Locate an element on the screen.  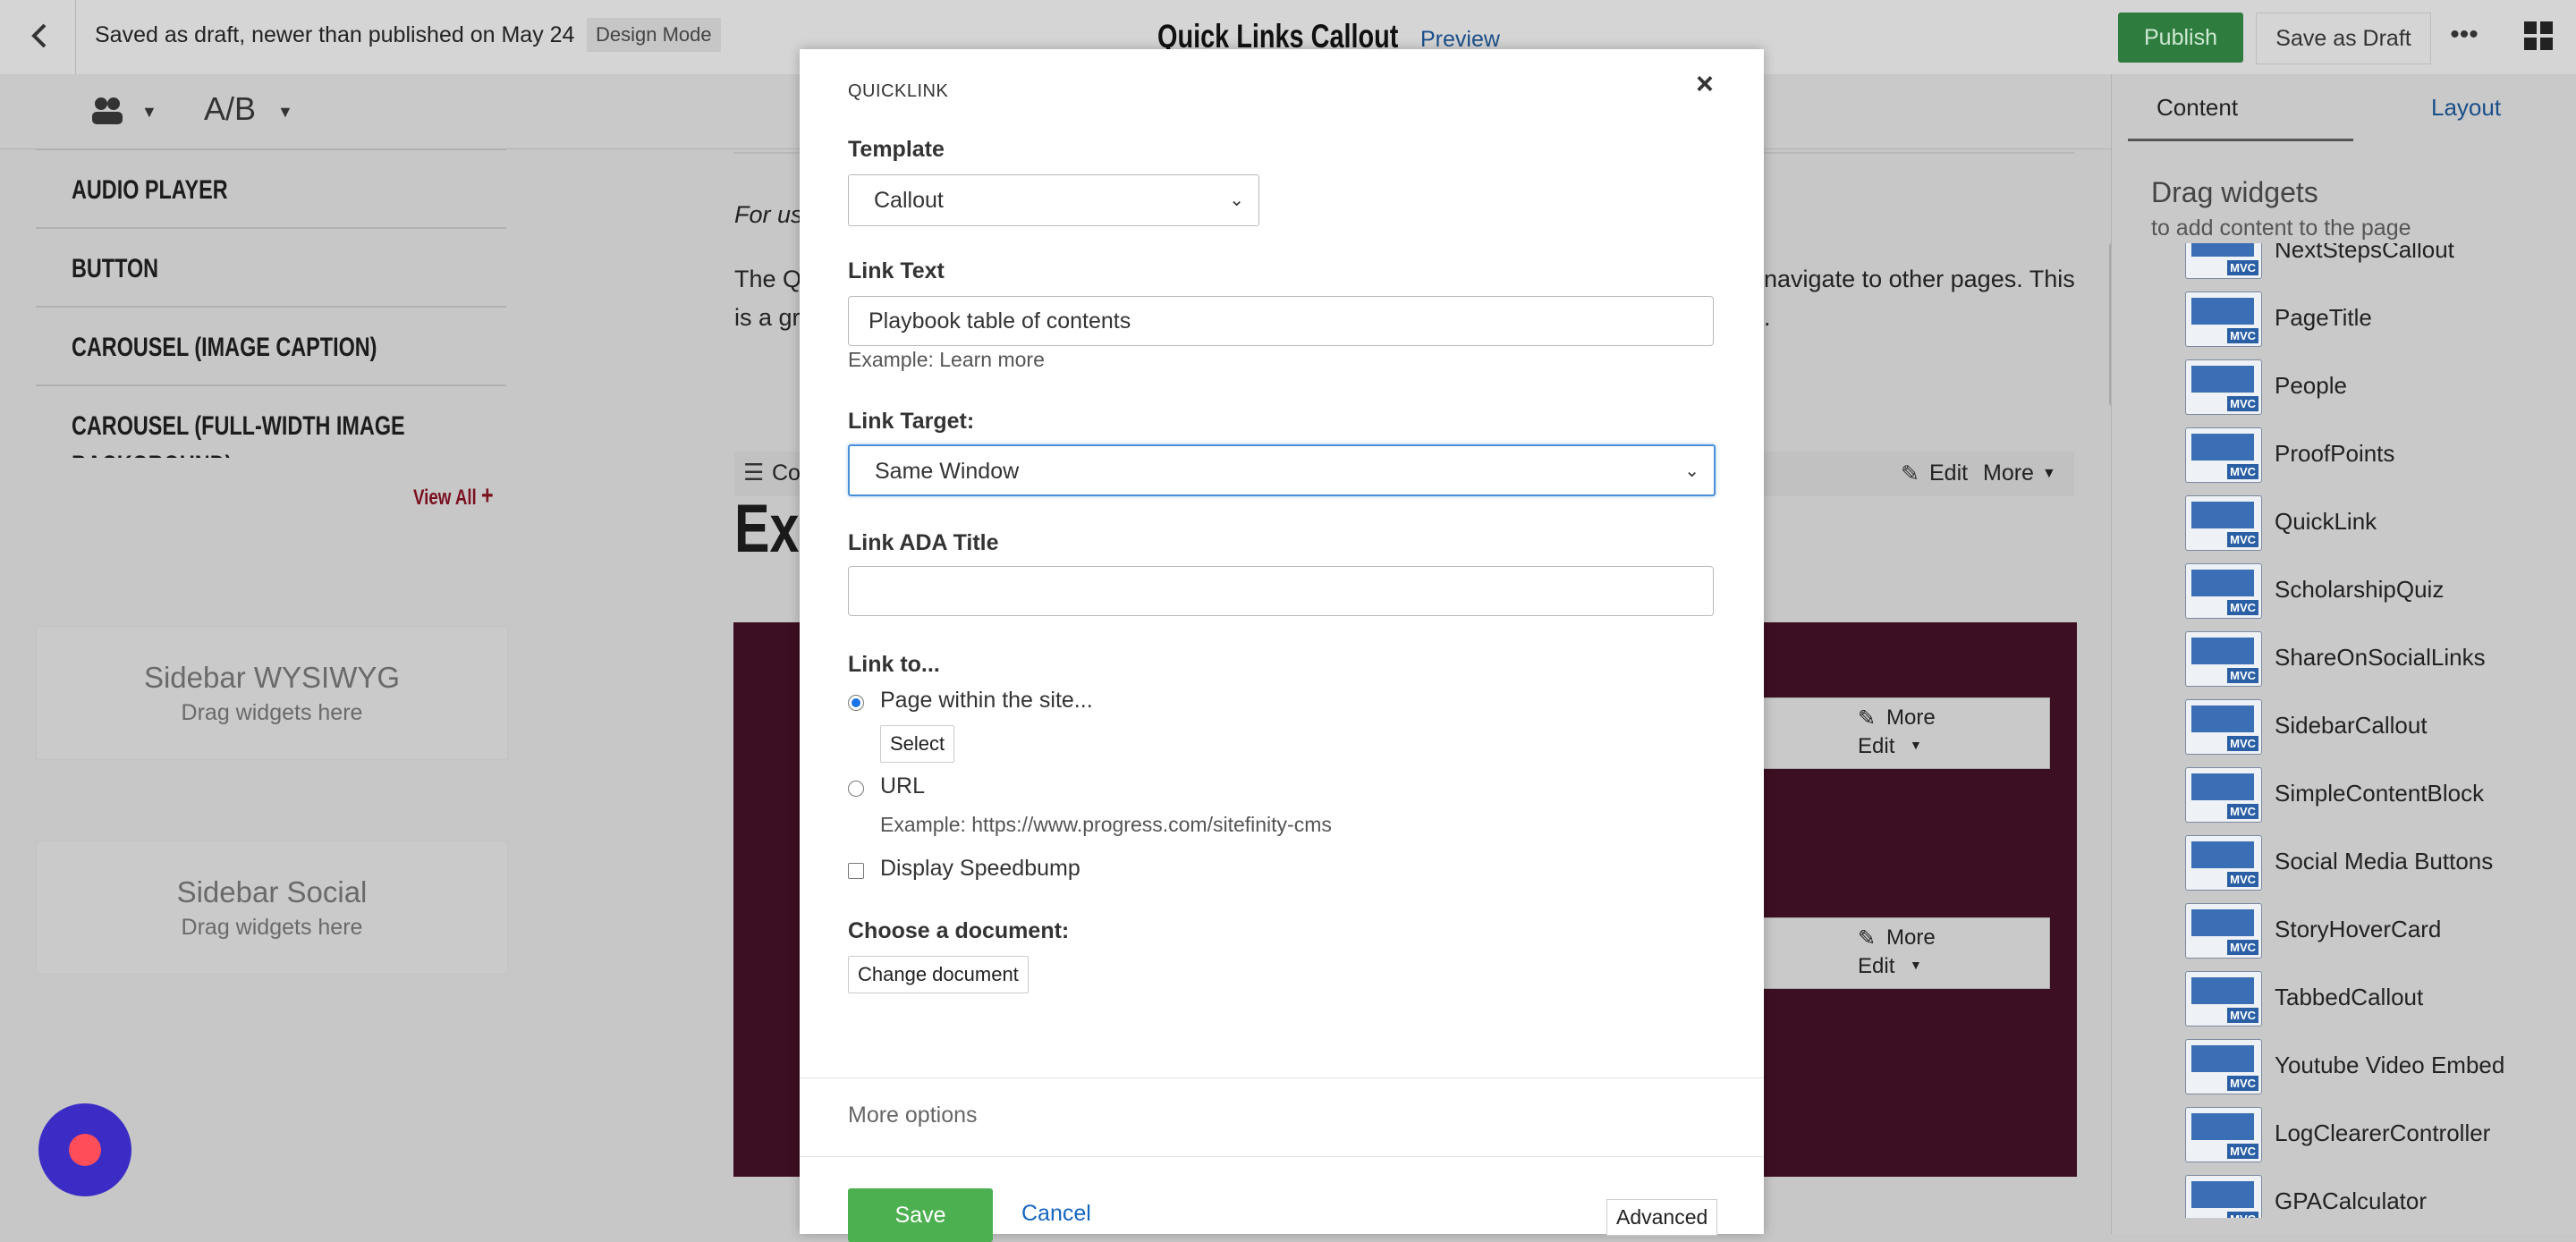
widget-item: MVC LogClearerController is located at coordinates (2371, 1136).